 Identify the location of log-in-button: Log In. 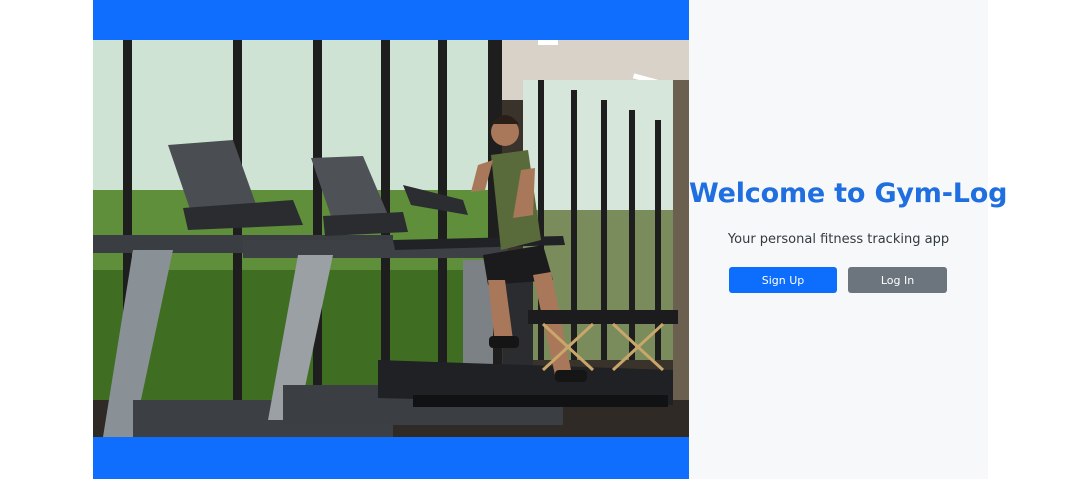
(897, 280).